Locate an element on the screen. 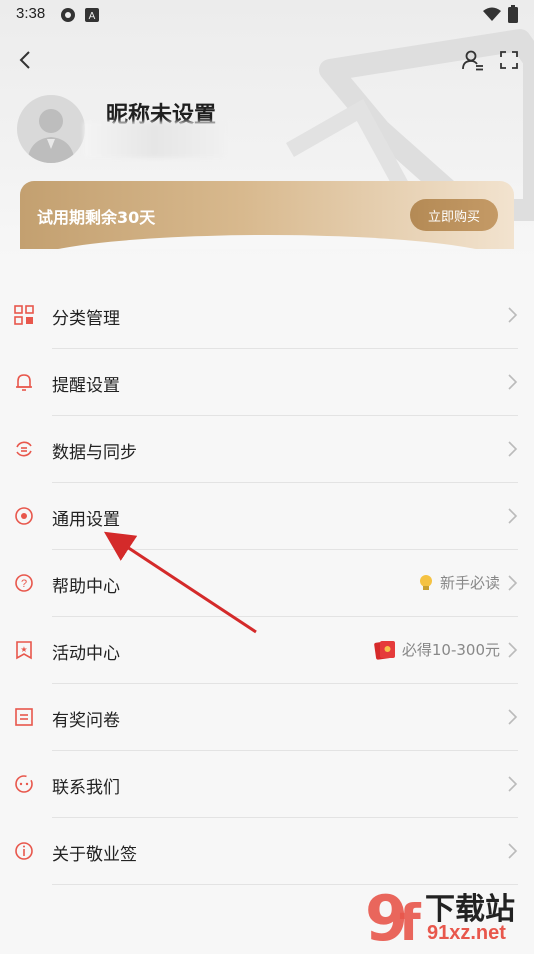 Image resolution: width=534 pixels, height=954 pixels. blurred-user-id is located at coordinates (154, 140).